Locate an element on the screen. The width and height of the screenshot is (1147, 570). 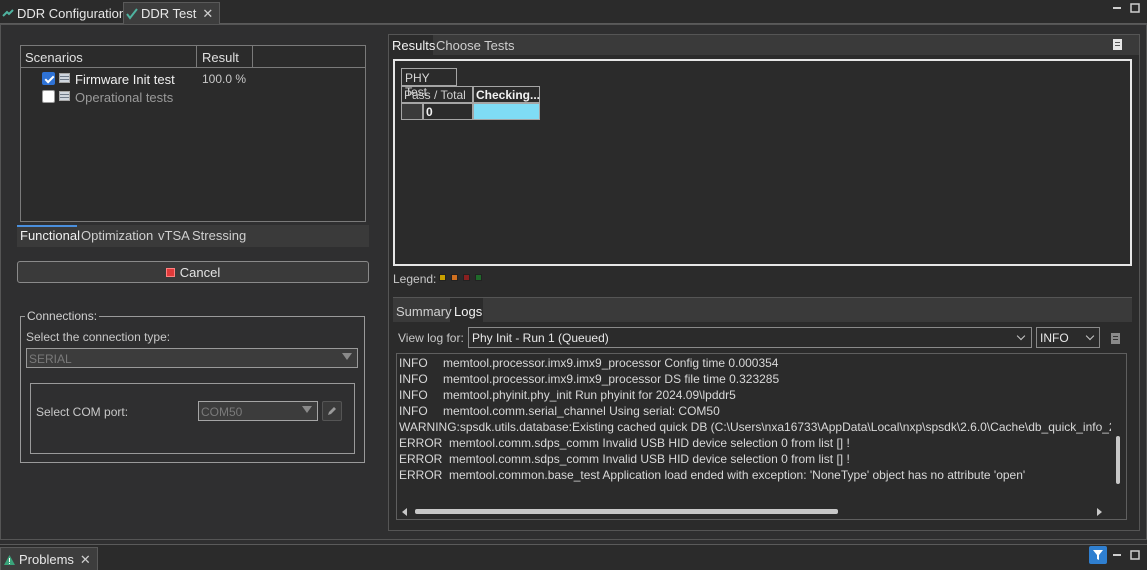
legend-yellow is located at coordinates (442, 277).